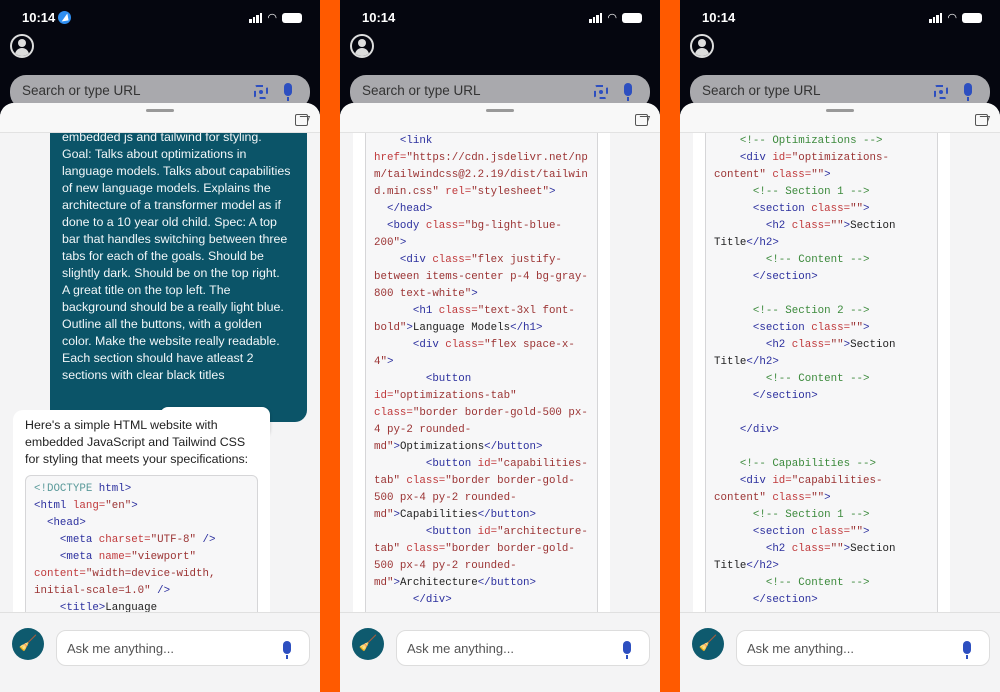 This screenshot has height=692, width=1000. Describe the element at coordinates (730, 243) in the screenshot. I see `code-token: Title` at that location.